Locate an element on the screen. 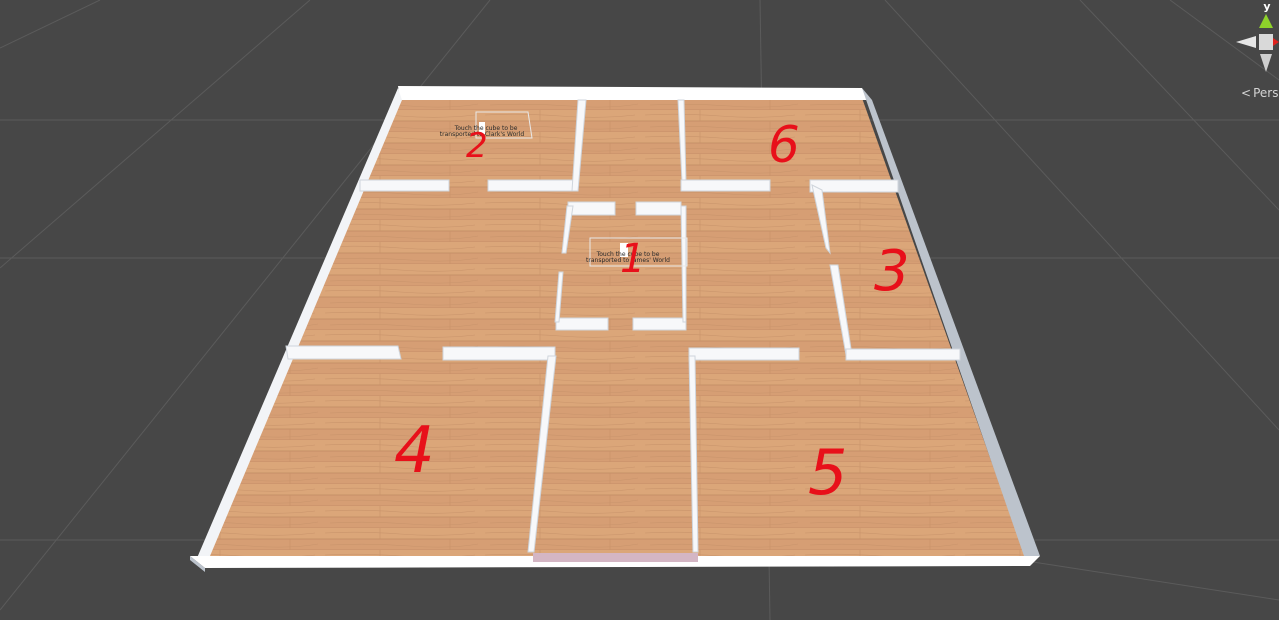  projection-toggle: < Pers is located at coordinates (1259, 93).